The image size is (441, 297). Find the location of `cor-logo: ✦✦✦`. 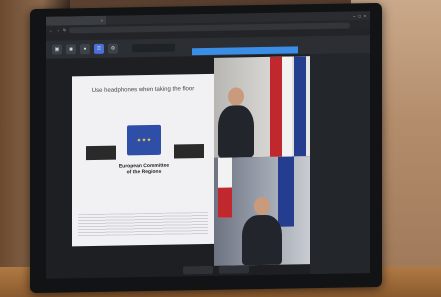

cor-logo: ✦✦✦ is located at coordinates (144, 140).